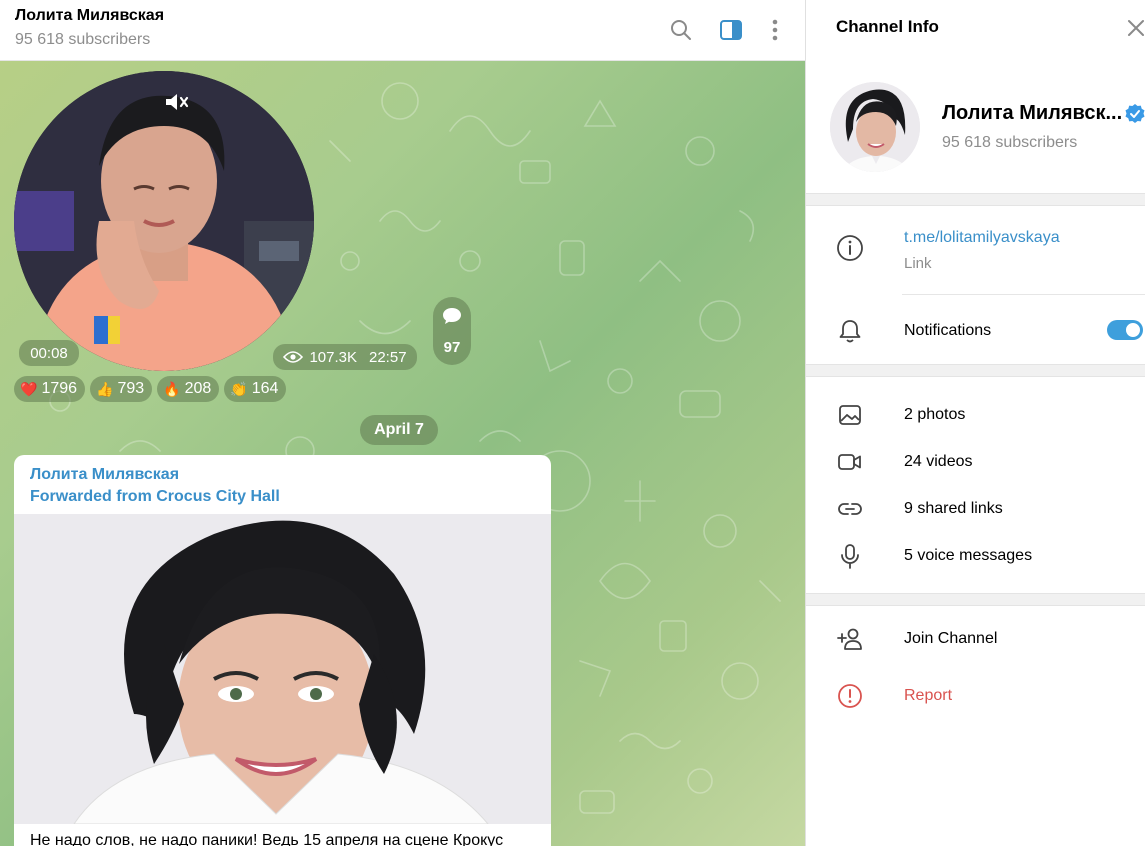  What do you see at coordinates (928, 695) in the screenshot?
I see `report-label: Report` at bounding box center [928, 695].